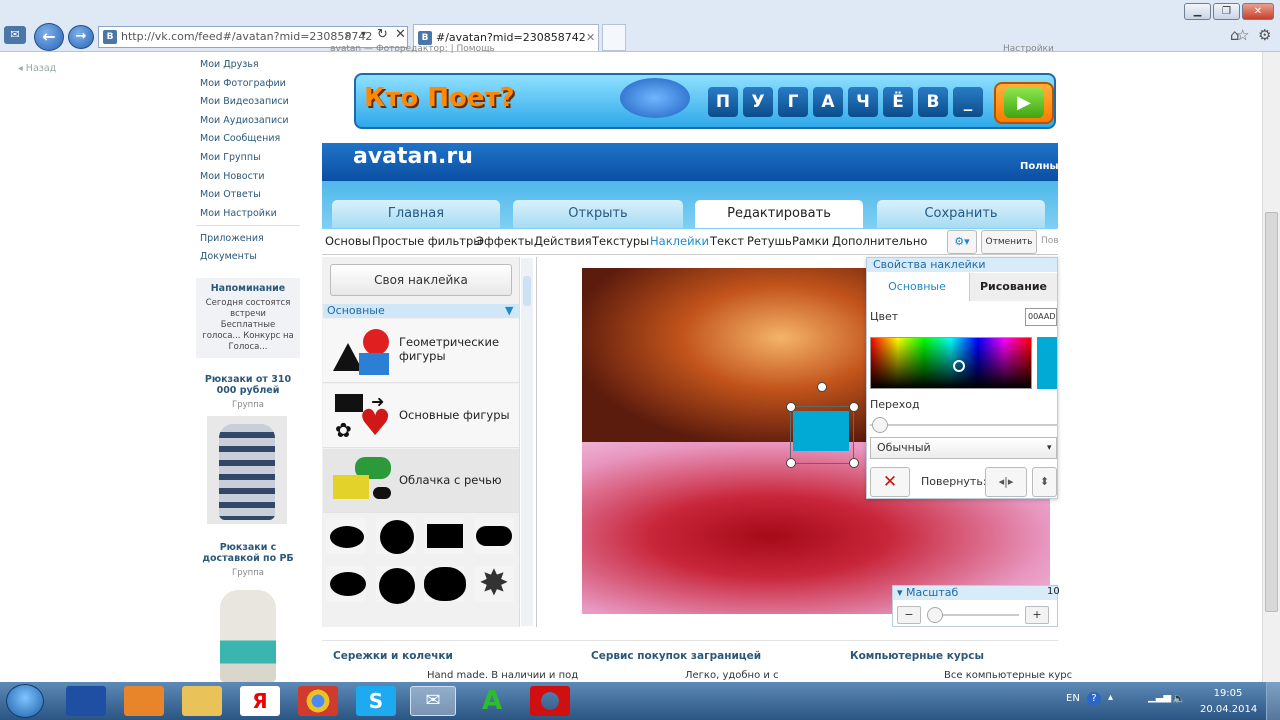 The image size is (1280, 720). Describe the element at coordinates (1013, 287) in the screenshot. I see `props-tab-draw: Рисование` at that location.